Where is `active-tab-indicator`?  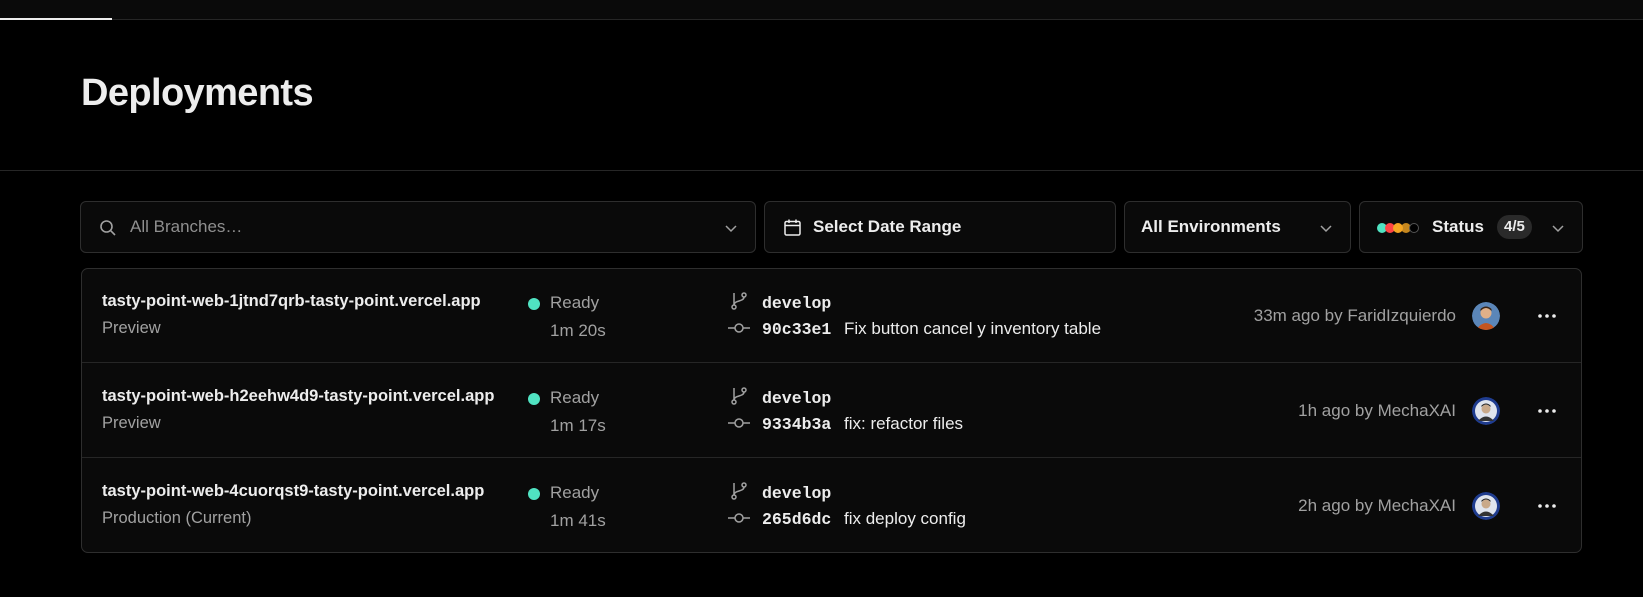 active-tab-indicator is located at coordinates (56, 19).